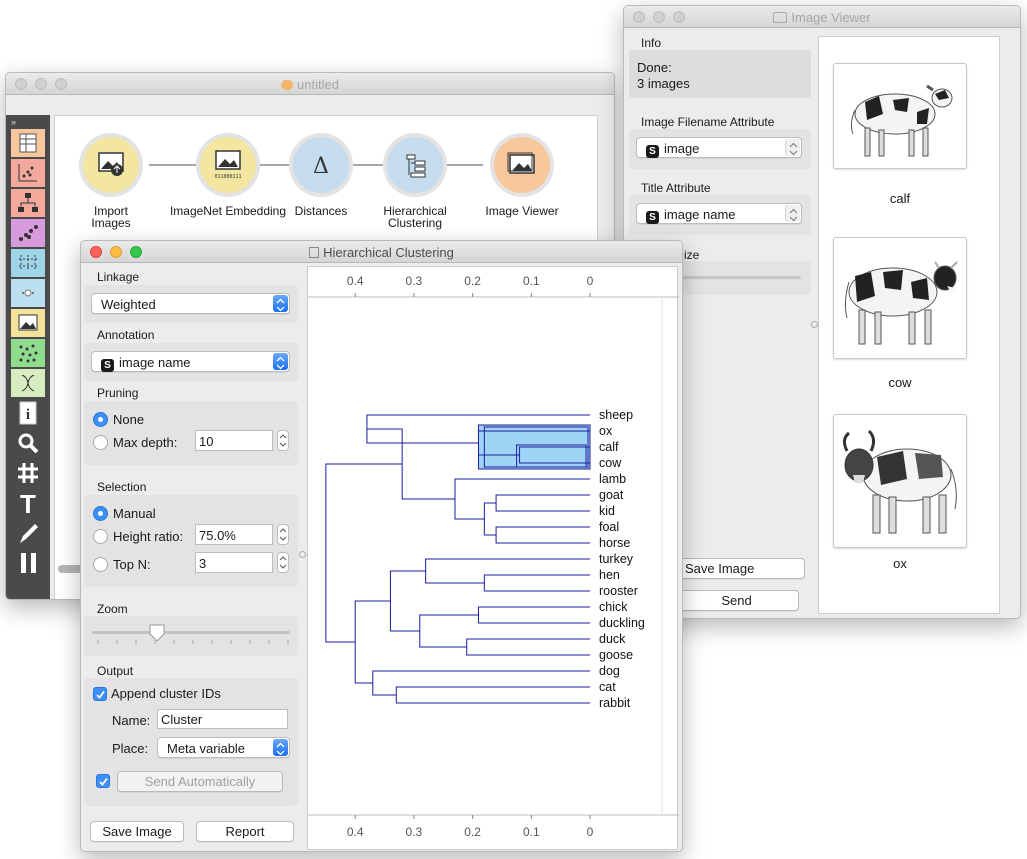 This screenshot has height=859, width=1027. What do you see at coordinates (610, 463) in the screenshot?
I see `leaf-label-cow: cow` at bounding box center [610, 463].